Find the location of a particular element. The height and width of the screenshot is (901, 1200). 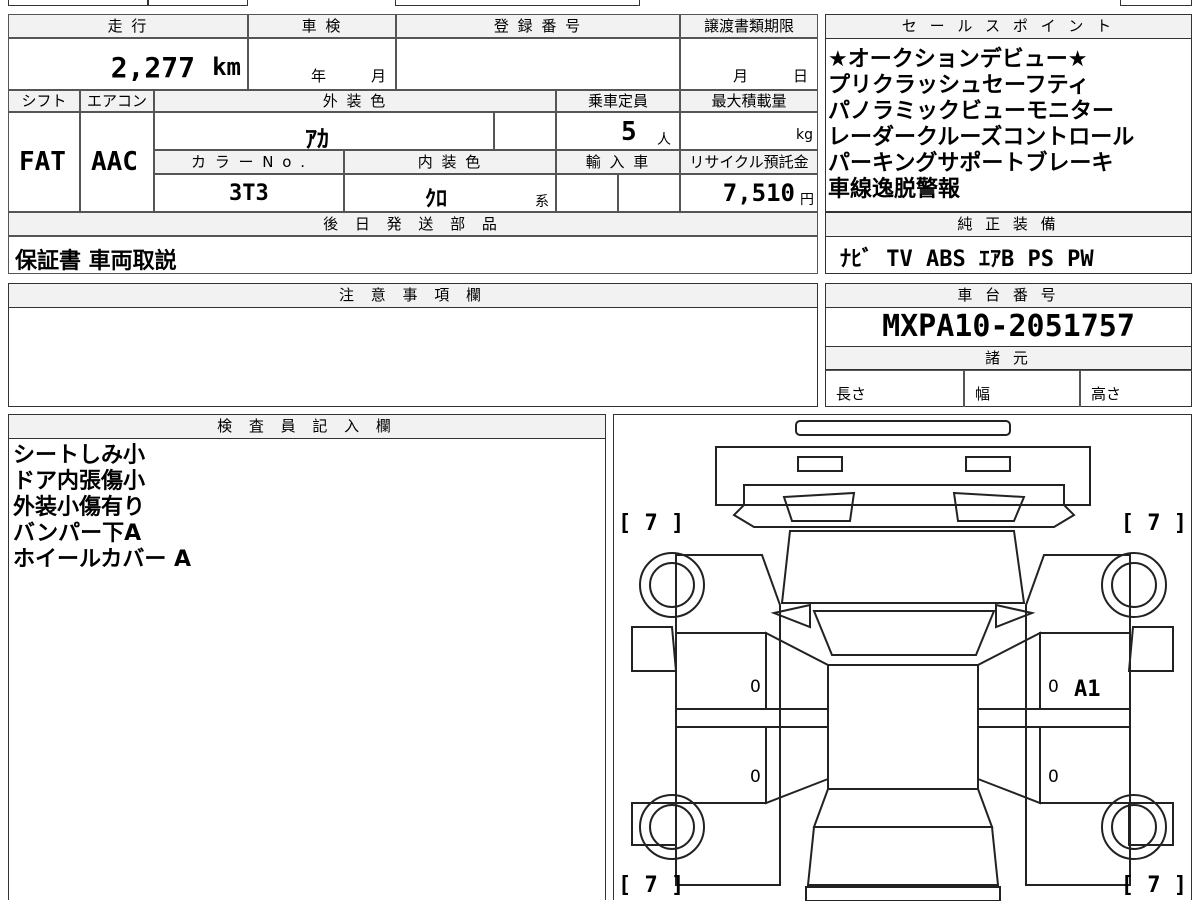

tire-fl-label: [ 7 ] is located at coordinates (651, 523).